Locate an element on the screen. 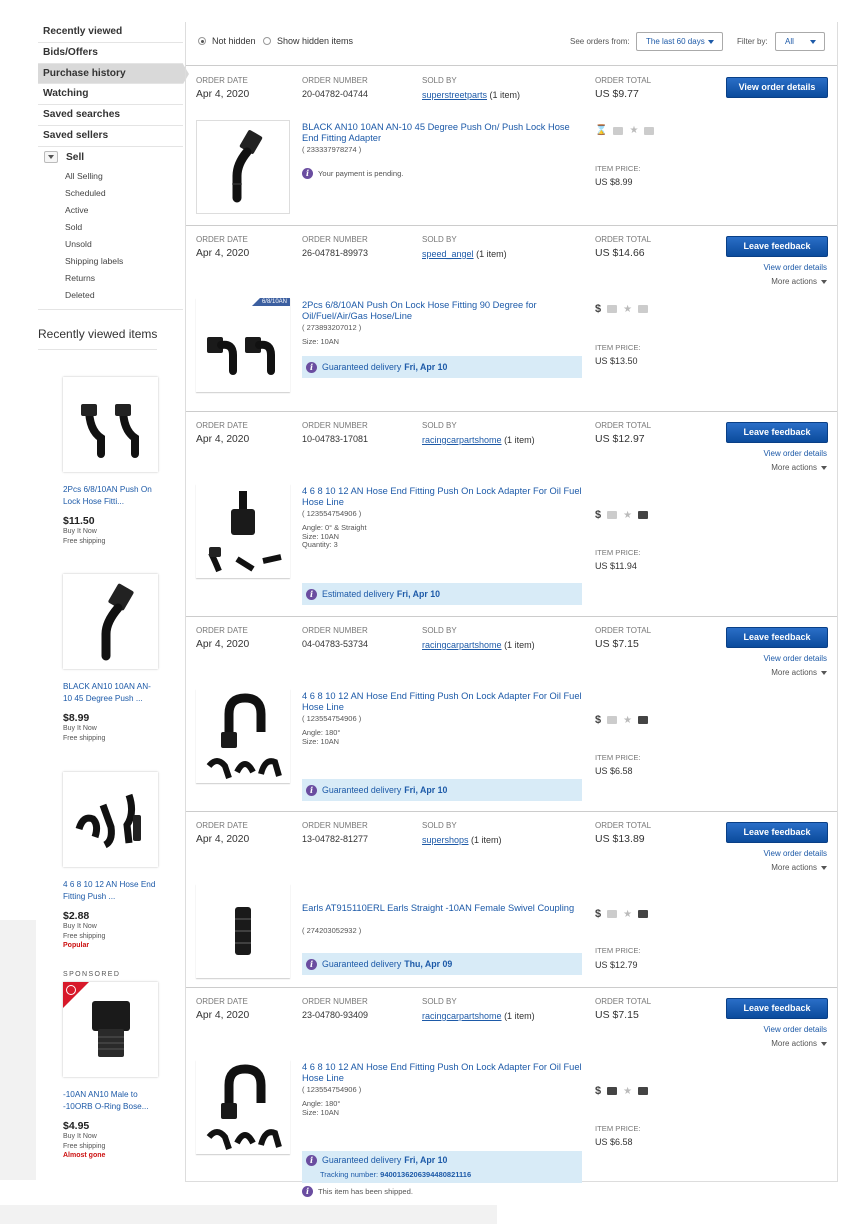 The width and height of the screenshot is (842, 1224). sponsored-label: SPONSORED is located at coordinates (92, 974).